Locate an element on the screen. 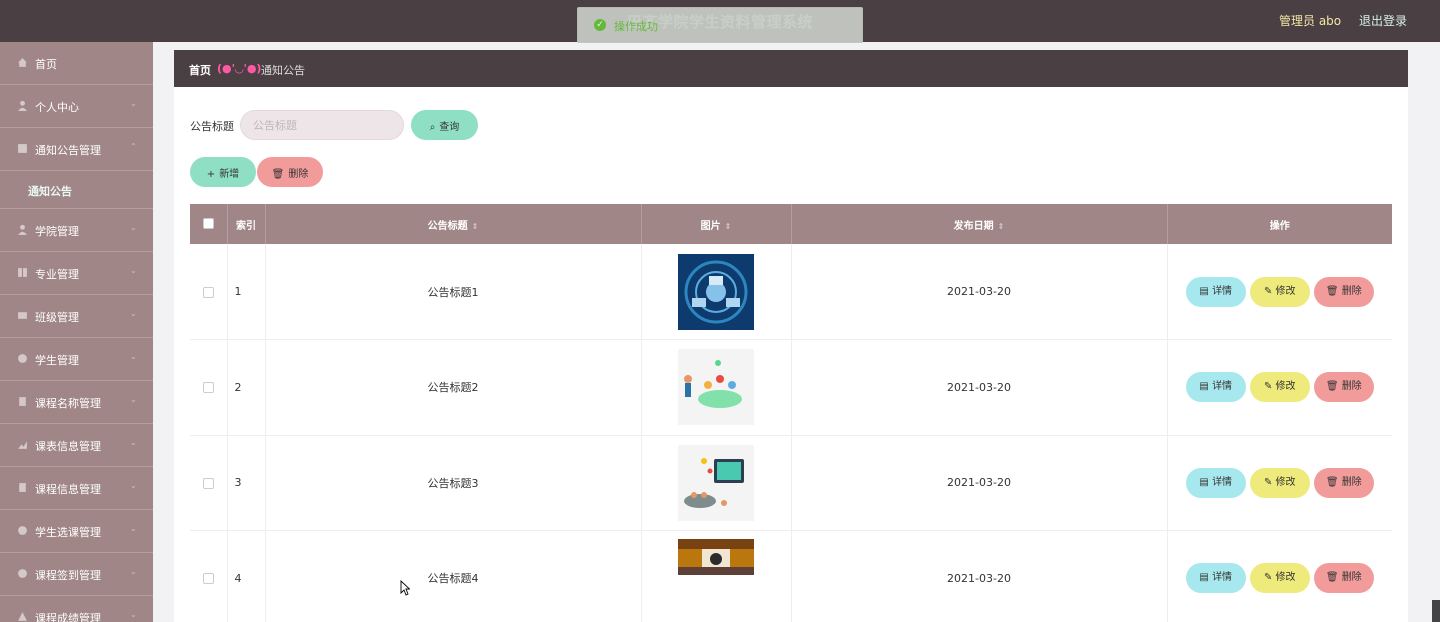 Image resolution: width=1440 pixels, height=622 pixels. breadcrumb: 首页 (●'◡'●) 通知公告 is located at coordinates (791, 68).